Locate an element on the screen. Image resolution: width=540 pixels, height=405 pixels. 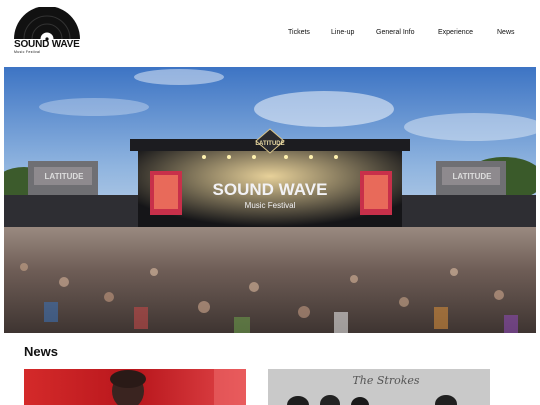
side-screen-right-text: LATITUDE is located at coordinates (473, 176).